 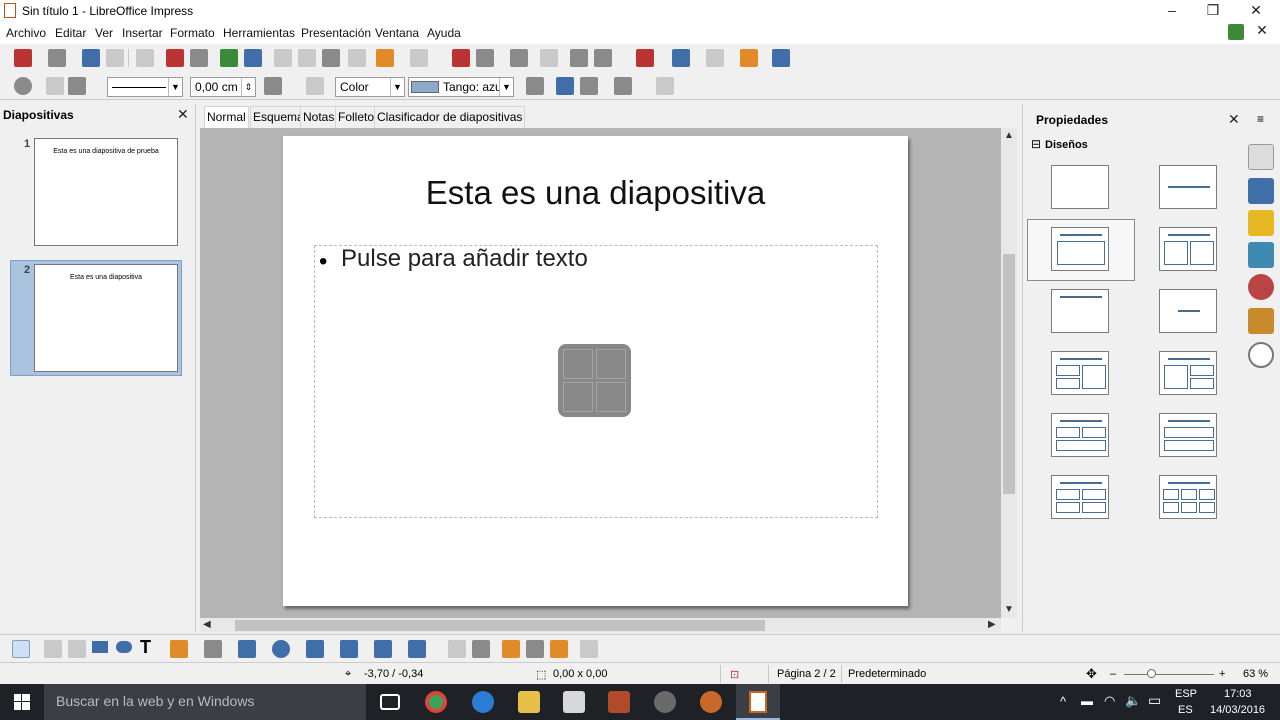 What do you see at coordinates (758, 702) in the screenshot?
I see `impress-task-button` at bounding box center [758, 702].